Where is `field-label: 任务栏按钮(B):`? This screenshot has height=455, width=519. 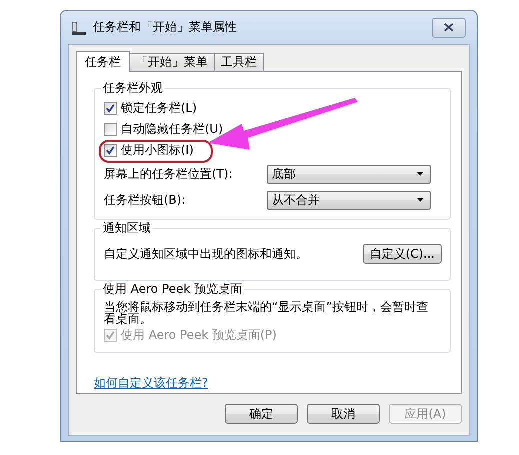
field-label: 任务栏按钮(B): is located at coordinates (145, 200).